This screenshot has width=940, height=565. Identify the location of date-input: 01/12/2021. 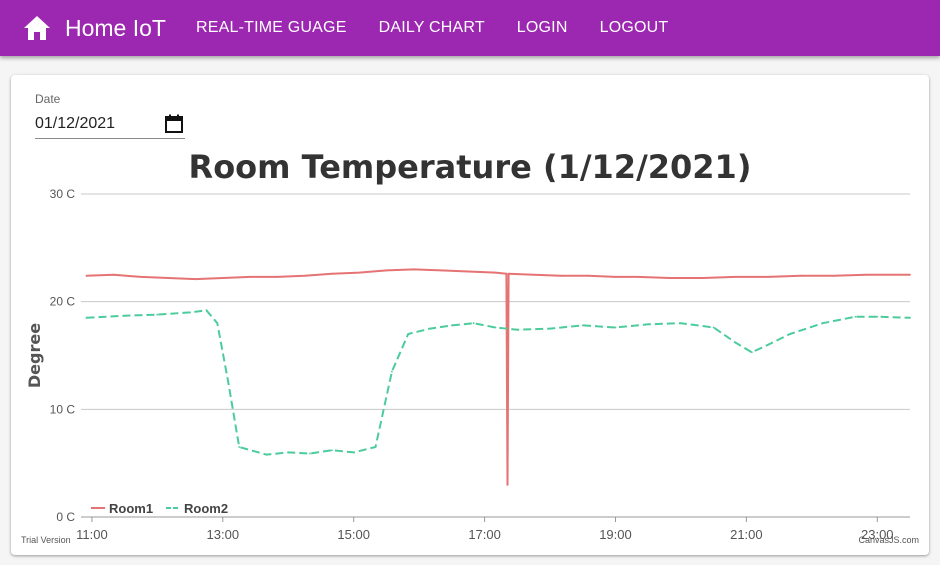
(110, 124).